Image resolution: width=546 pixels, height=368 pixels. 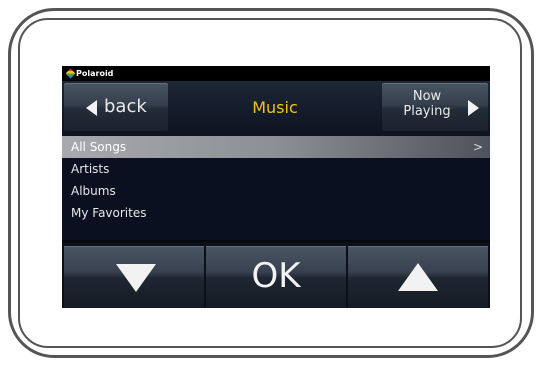 I want to click on polaroid-logo-icon, so click(x=70, y=73).